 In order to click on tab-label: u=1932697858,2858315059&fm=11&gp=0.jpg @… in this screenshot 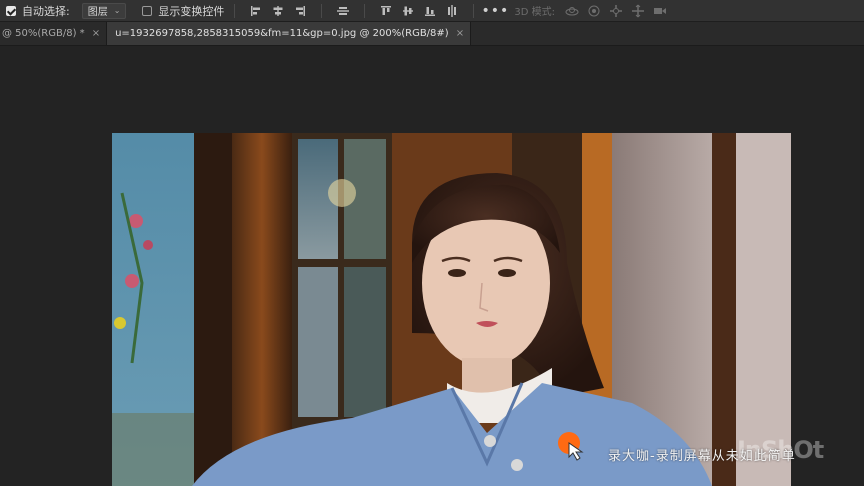, I will do `click(282, 33)`.